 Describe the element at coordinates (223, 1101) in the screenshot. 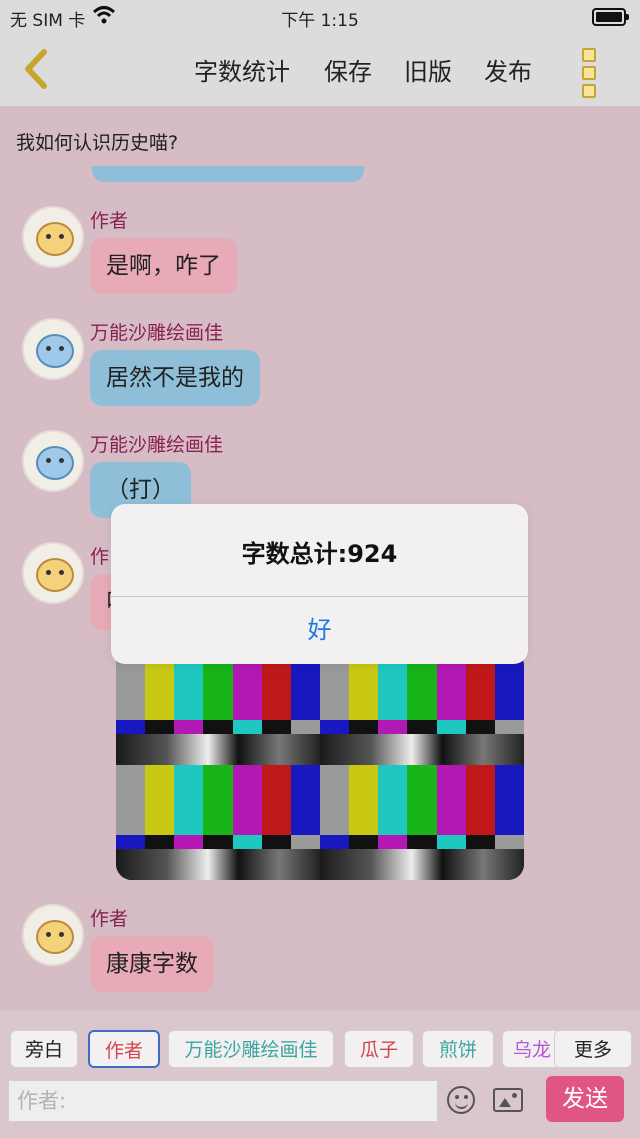

I see `message-input: 作者:` at that location.